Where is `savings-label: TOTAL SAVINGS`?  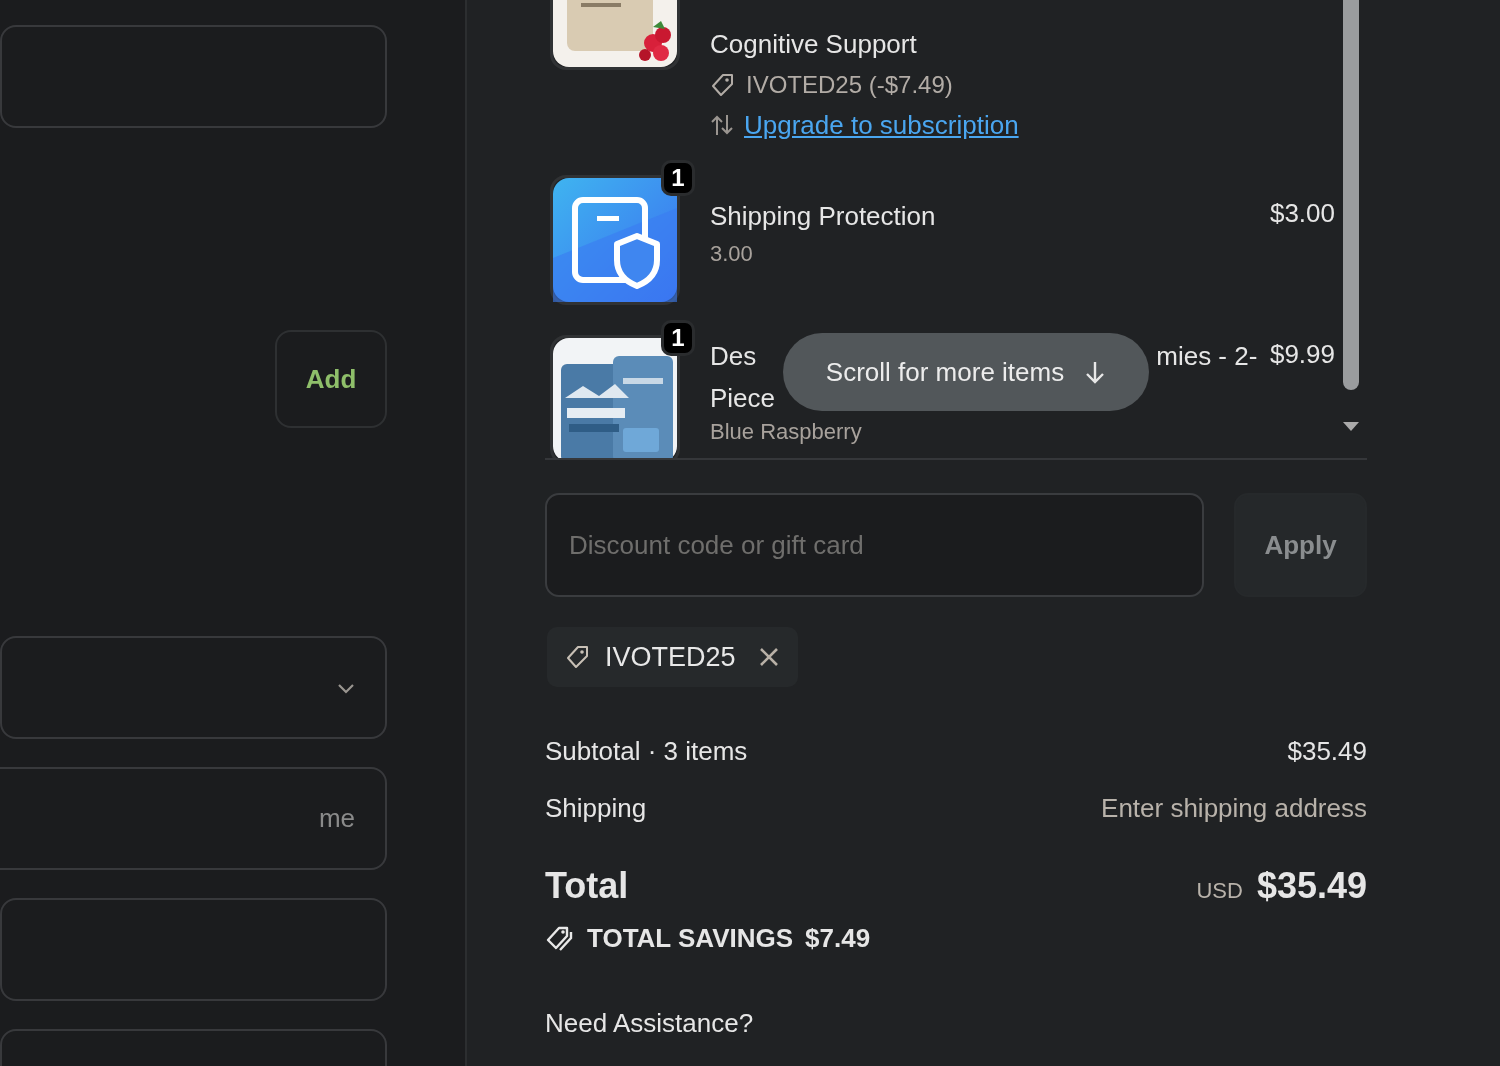
savings-label: TOTAL SAVINGS is located at coordinates (690, 938).